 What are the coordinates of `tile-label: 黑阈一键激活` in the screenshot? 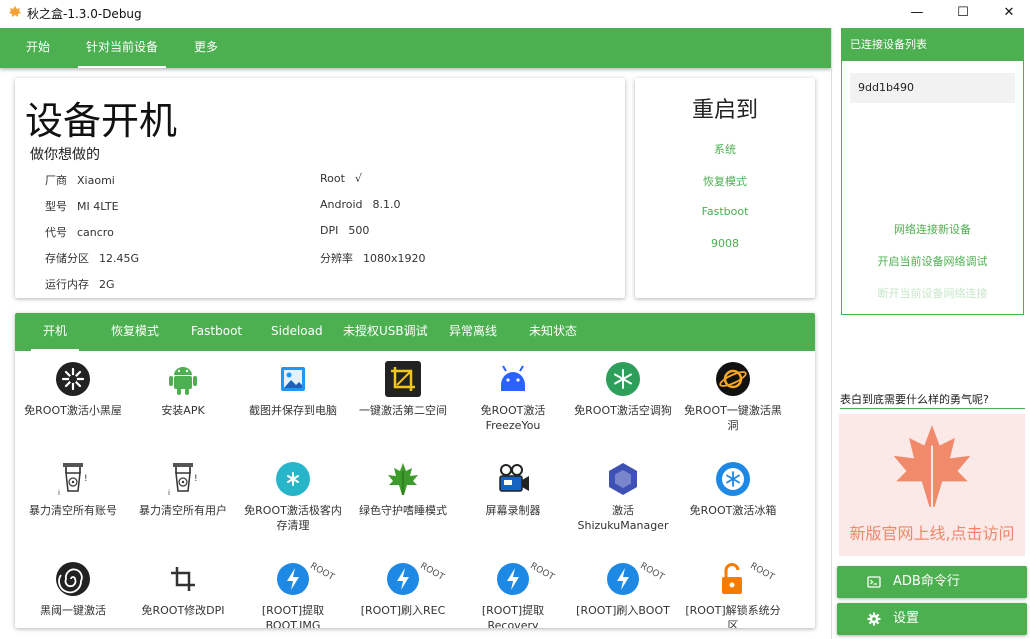 It's located at (73, 610).